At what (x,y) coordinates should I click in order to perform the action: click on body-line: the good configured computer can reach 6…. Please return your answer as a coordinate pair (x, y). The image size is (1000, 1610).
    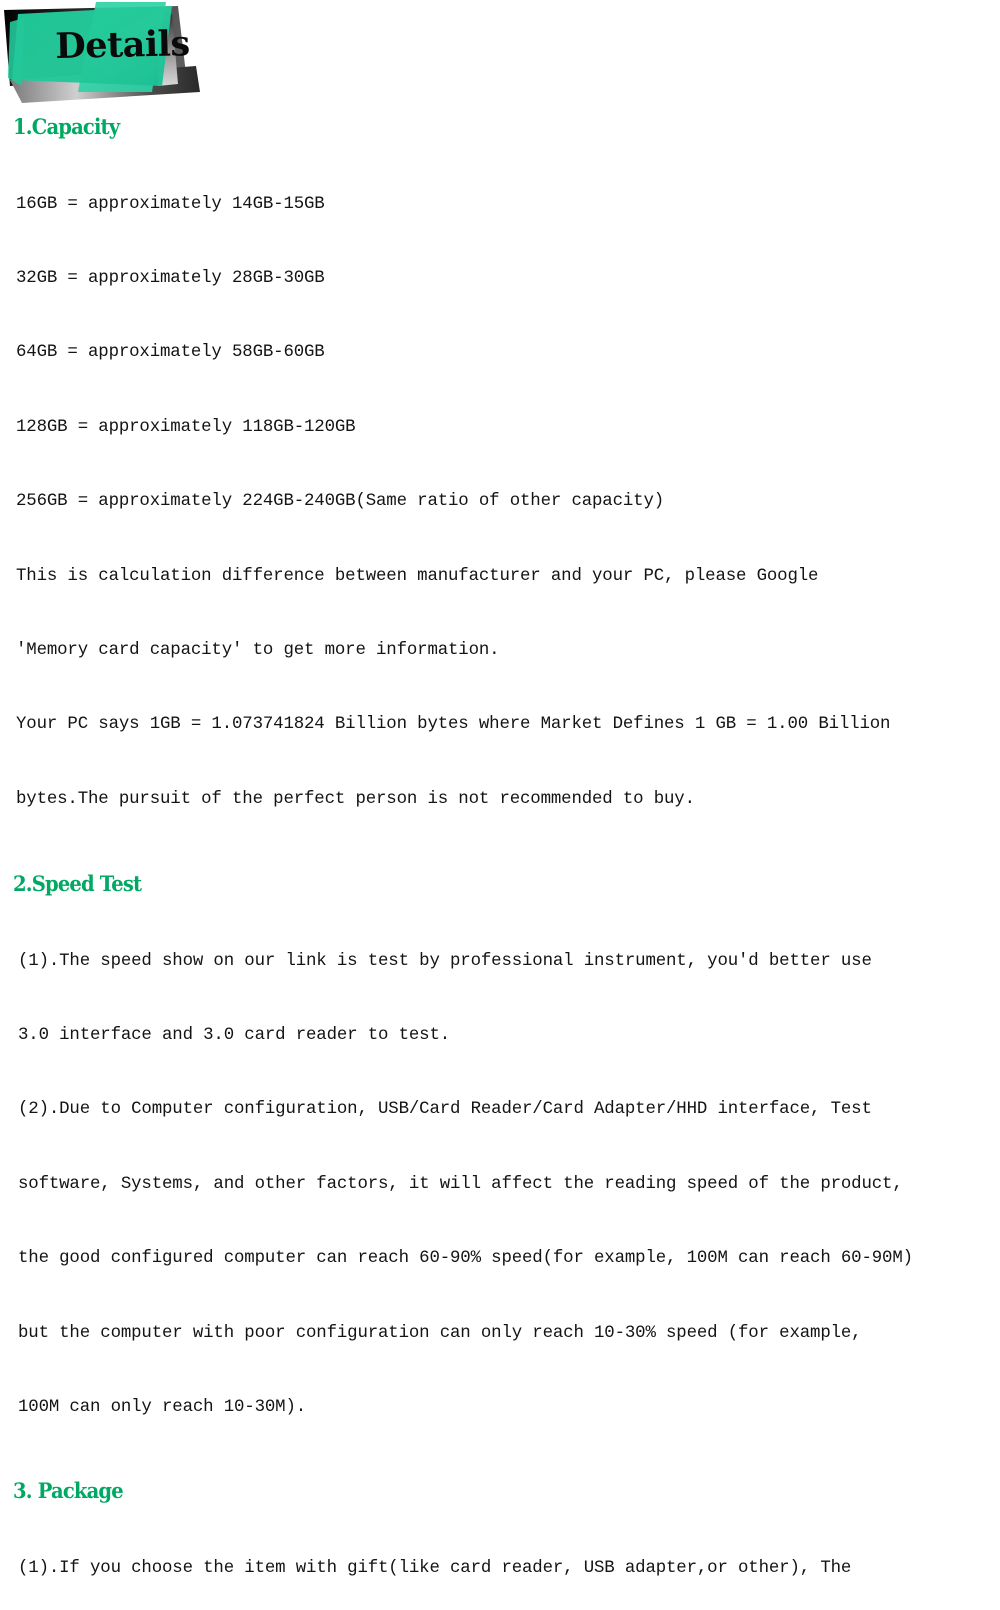
    Looking at the image, I should click on (465, 1259).